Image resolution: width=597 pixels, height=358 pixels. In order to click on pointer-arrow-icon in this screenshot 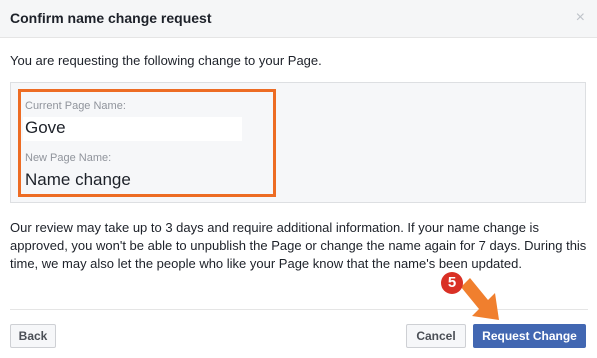, I will do `click(480, 299)`.